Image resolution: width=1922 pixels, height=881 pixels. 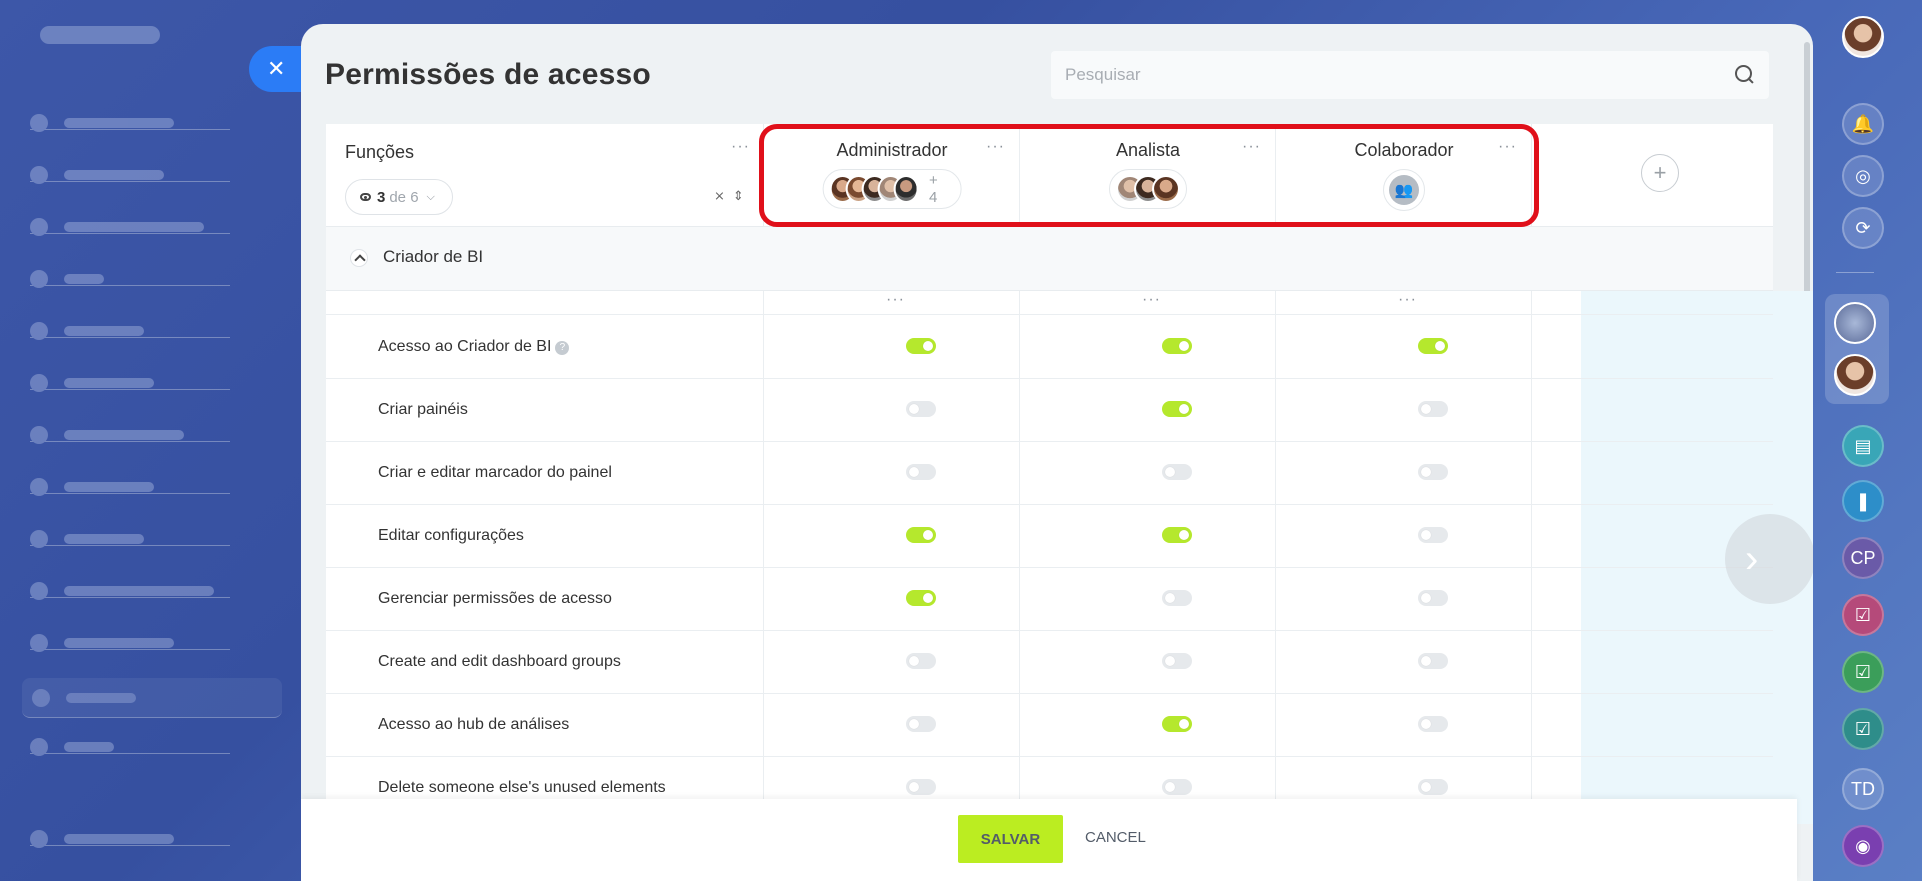 I want to click on plus-icon: +, so click(x=1660, y=172).